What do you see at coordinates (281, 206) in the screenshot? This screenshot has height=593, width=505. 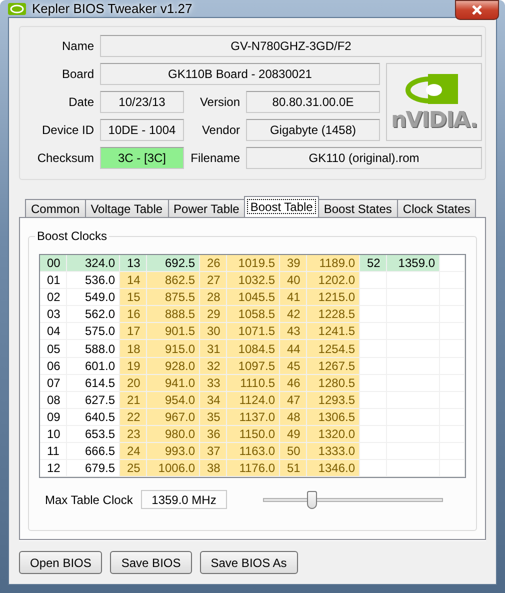 I see `tab: Boost Table` at bounding box center [281, 206].